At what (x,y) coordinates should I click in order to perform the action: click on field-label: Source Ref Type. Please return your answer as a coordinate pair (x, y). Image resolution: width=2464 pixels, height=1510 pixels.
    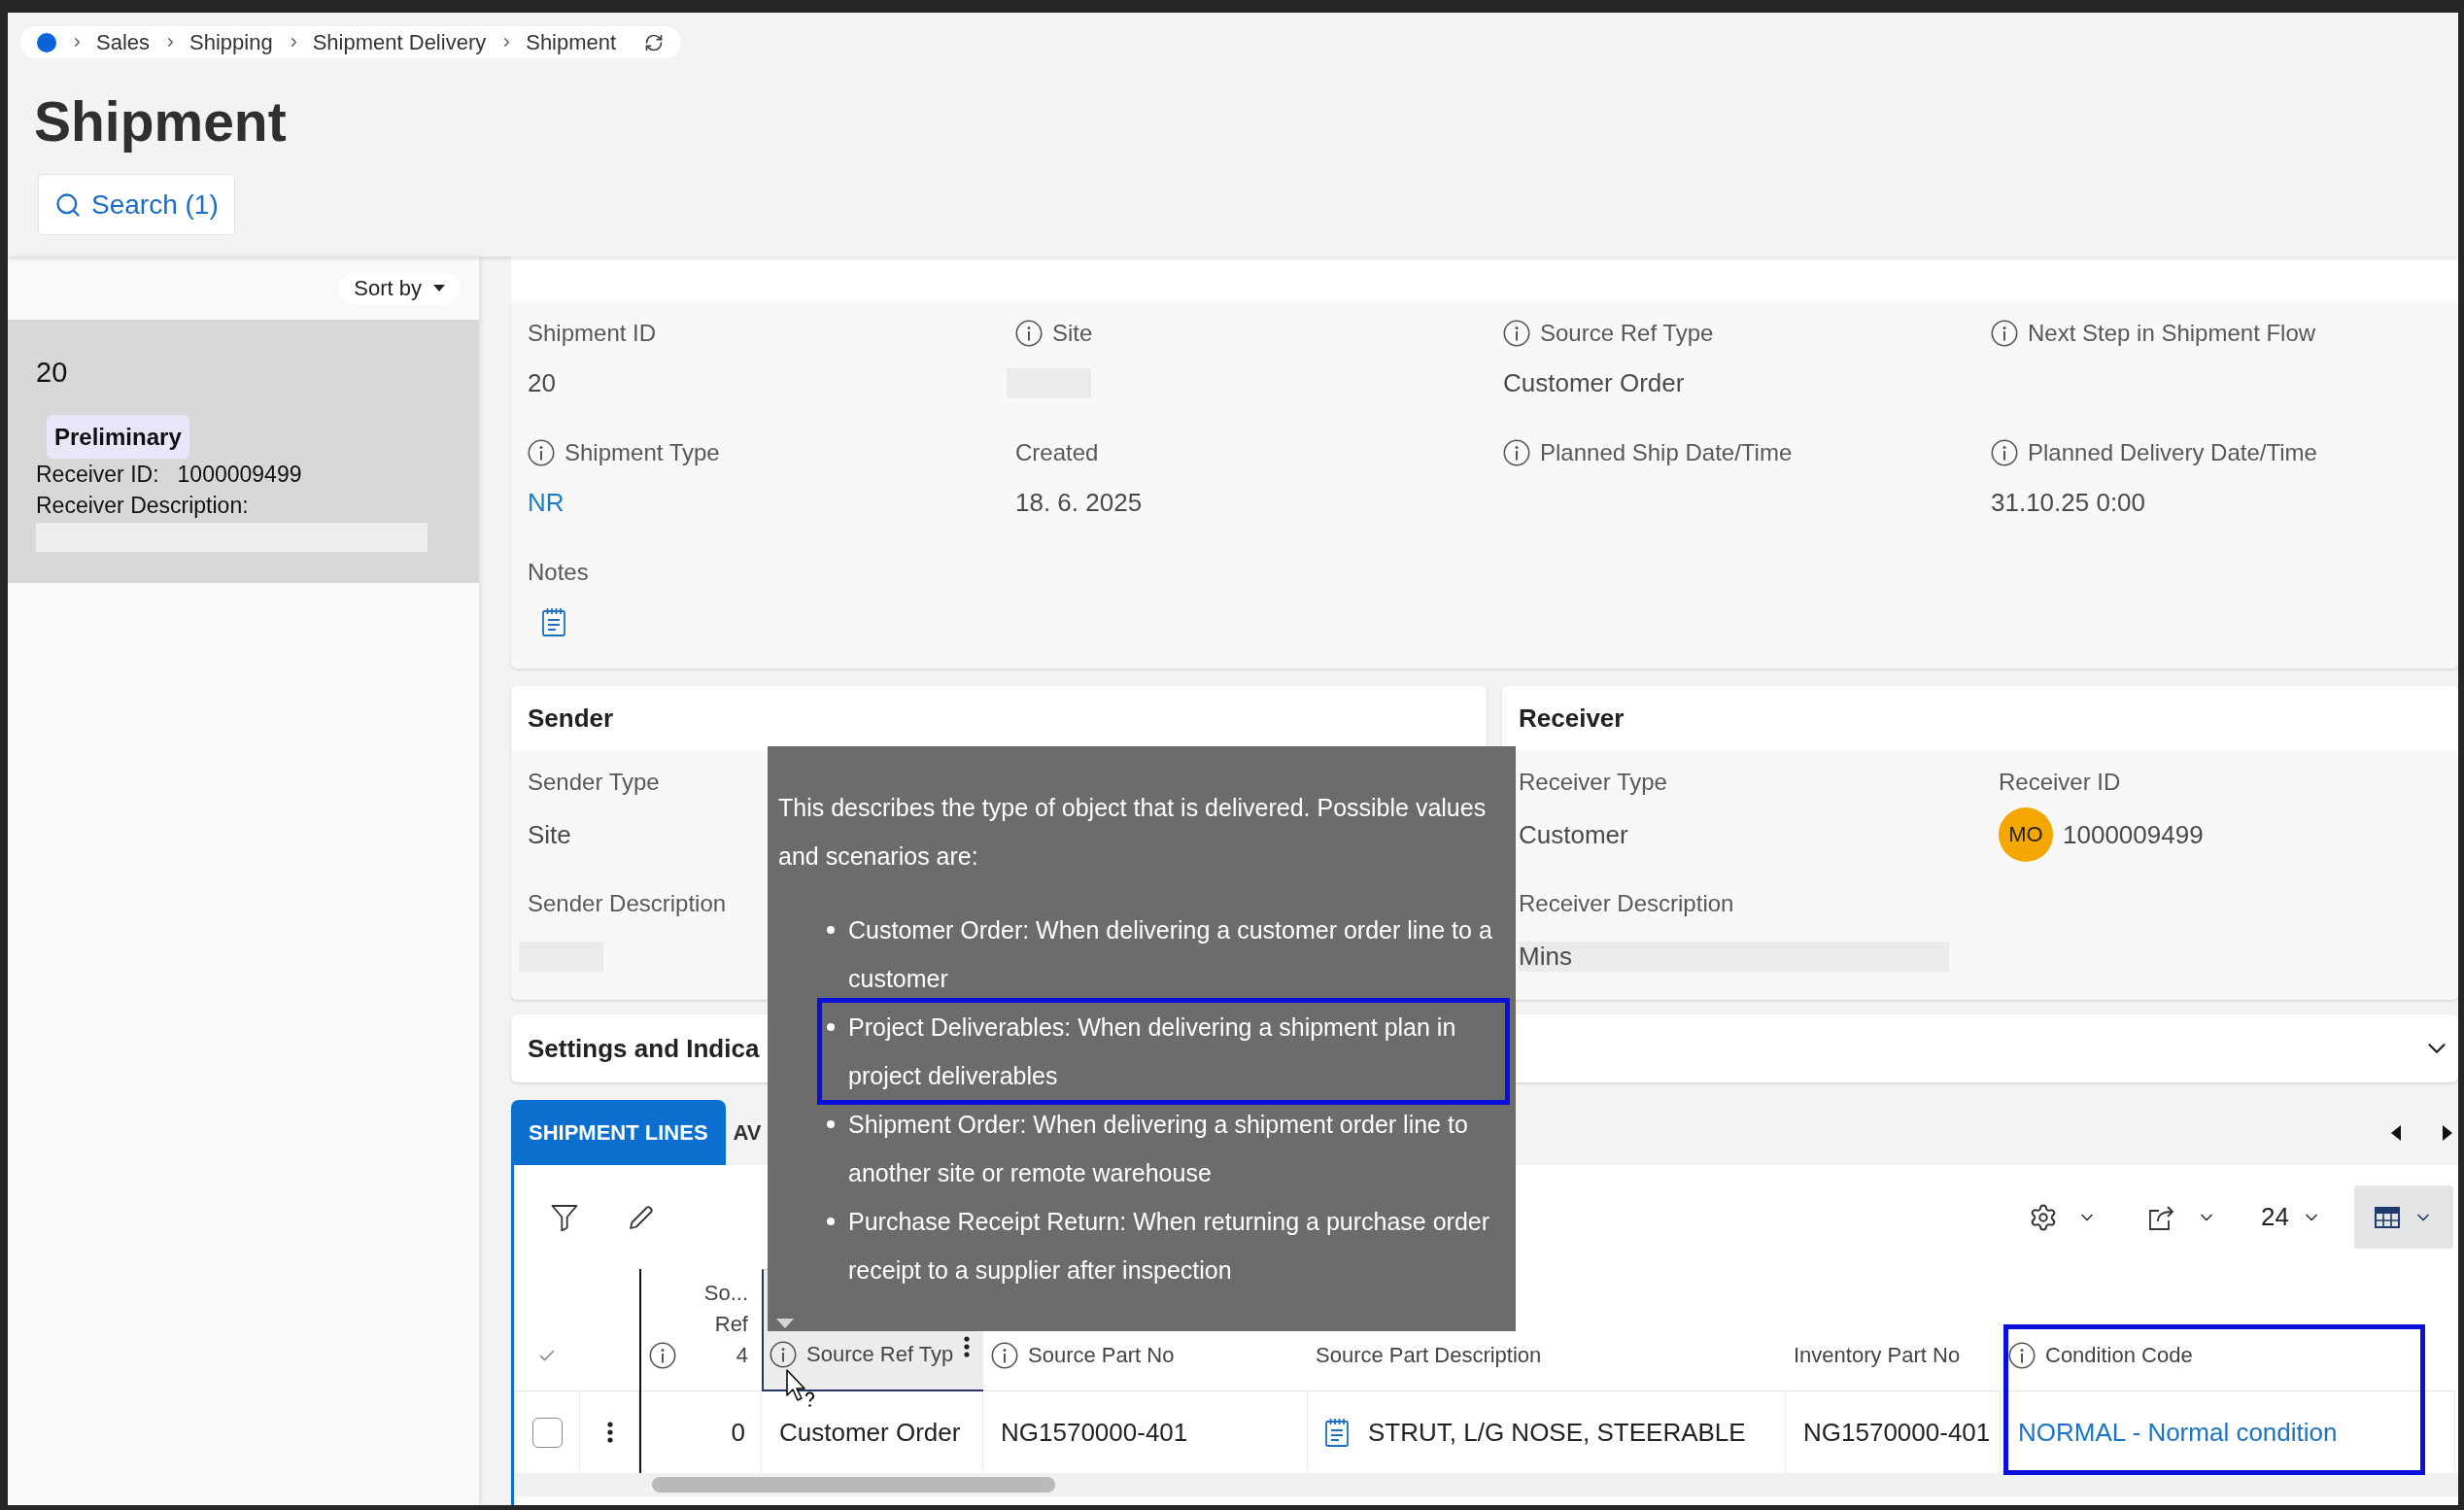
    Looking at the image, I should click on (1627, 334).